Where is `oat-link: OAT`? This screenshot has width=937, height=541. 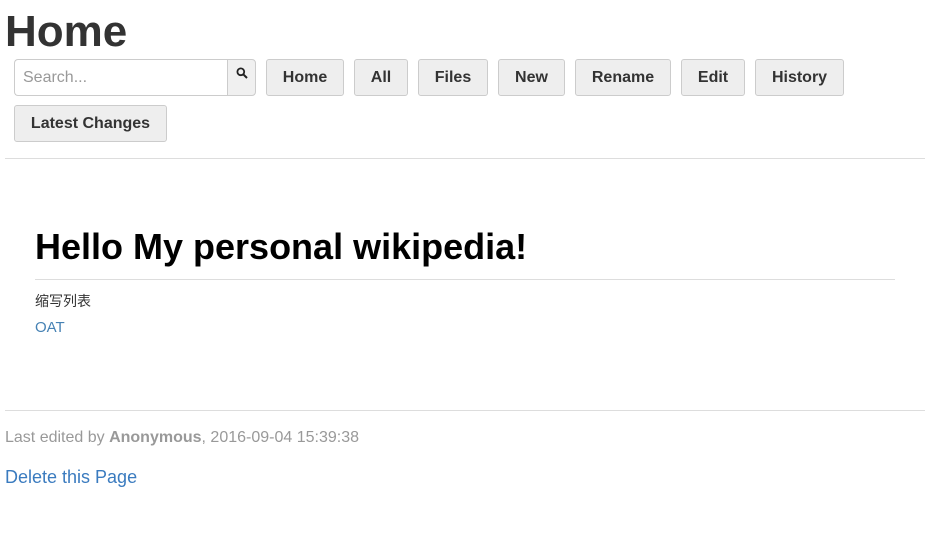
oat-link: OAT is located at coordinates (50, 328).